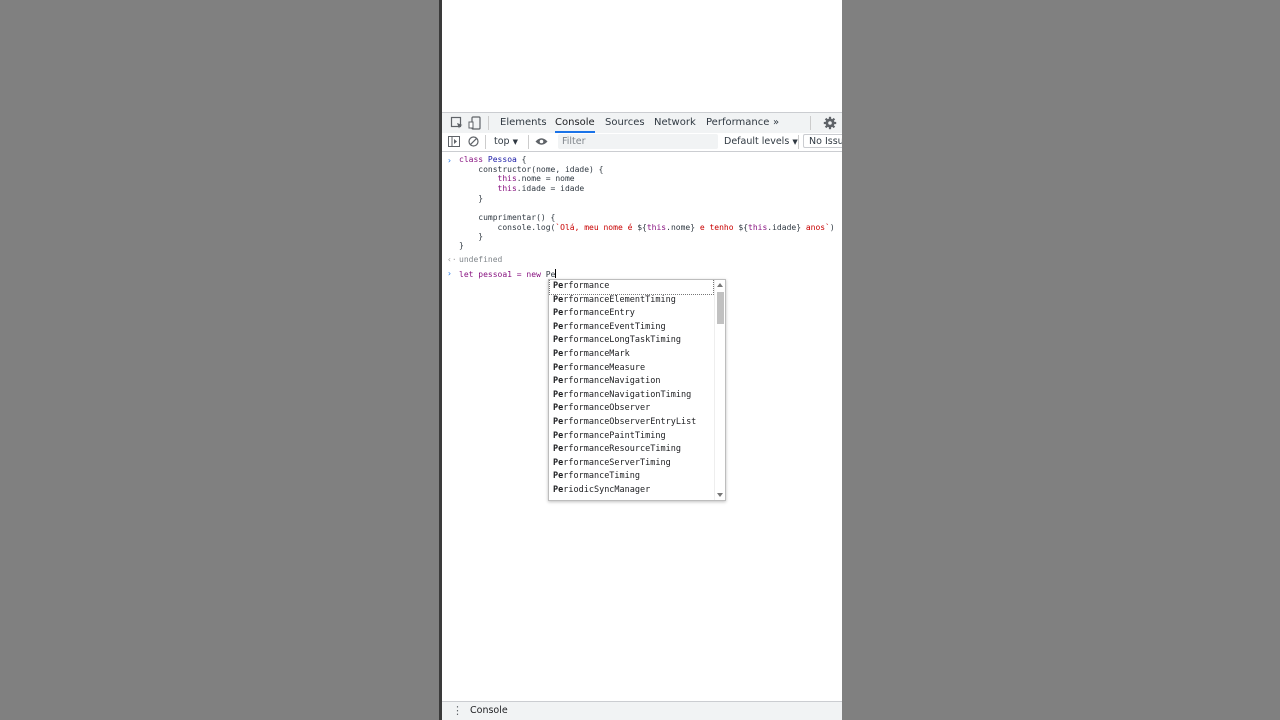 This screenshot has height=720, width=1280. I want to click on autocomplete-item: Performance, so click(631, 287).